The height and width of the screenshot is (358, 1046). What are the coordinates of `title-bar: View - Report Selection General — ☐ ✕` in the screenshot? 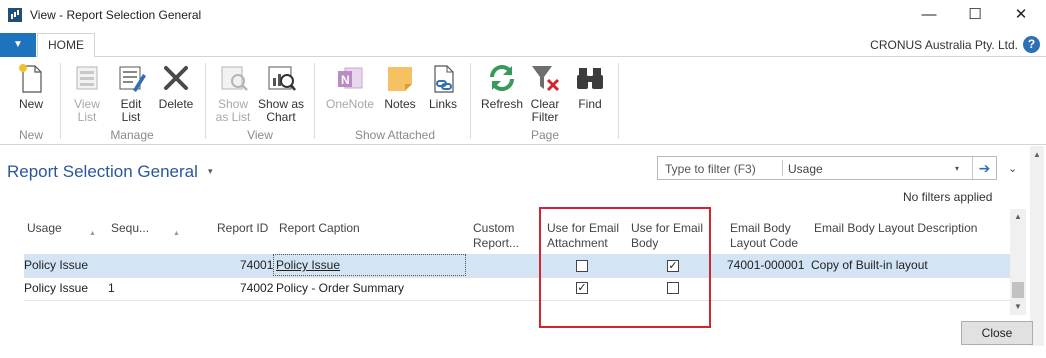 It's located at (523, 15).